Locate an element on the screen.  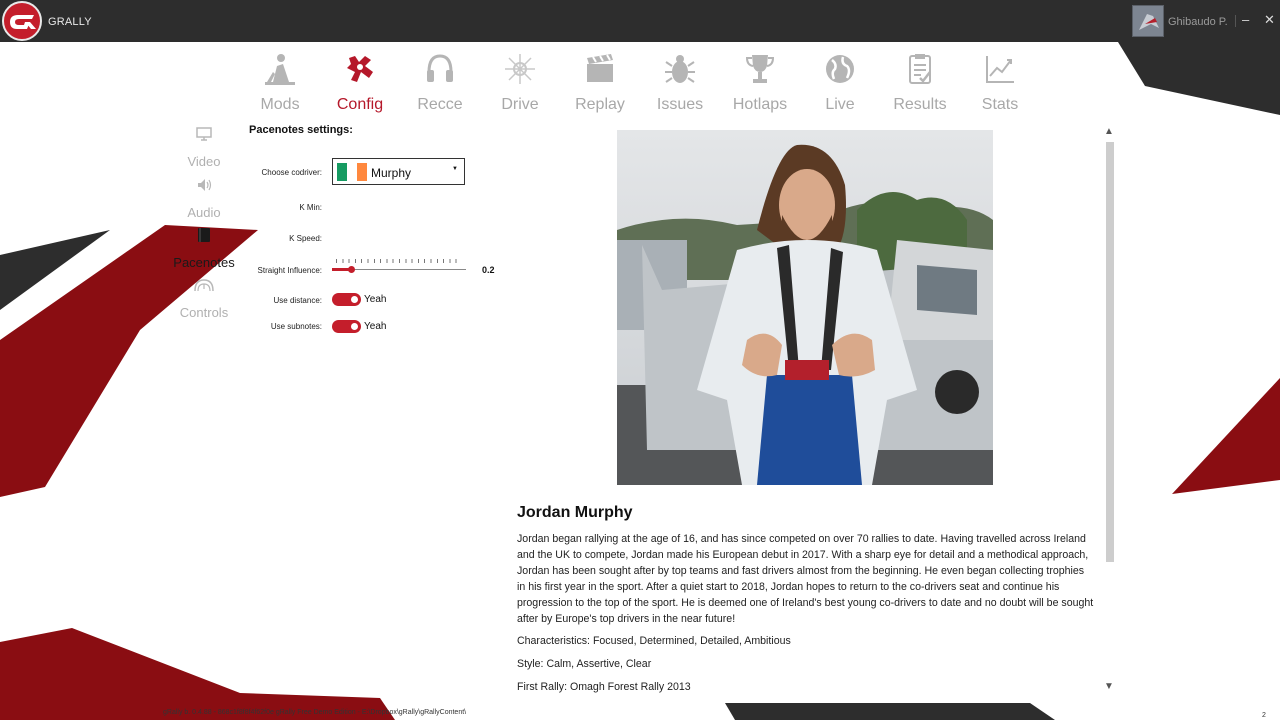
flag-stripe-orange is located at coordinates (362, 172).